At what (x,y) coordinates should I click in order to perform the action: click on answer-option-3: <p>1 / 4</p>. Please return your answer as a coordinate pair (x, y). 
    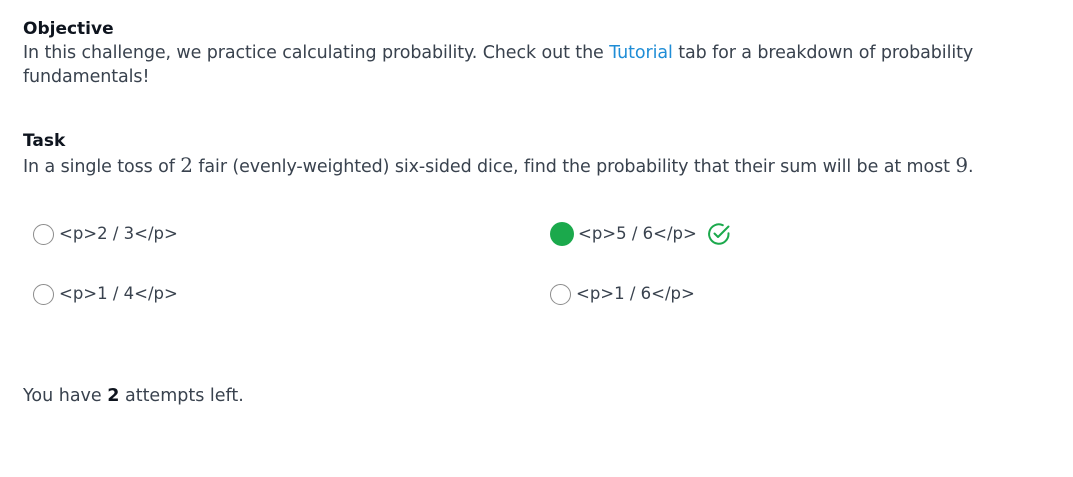
    Looking at the image, I should click on (105, 294).